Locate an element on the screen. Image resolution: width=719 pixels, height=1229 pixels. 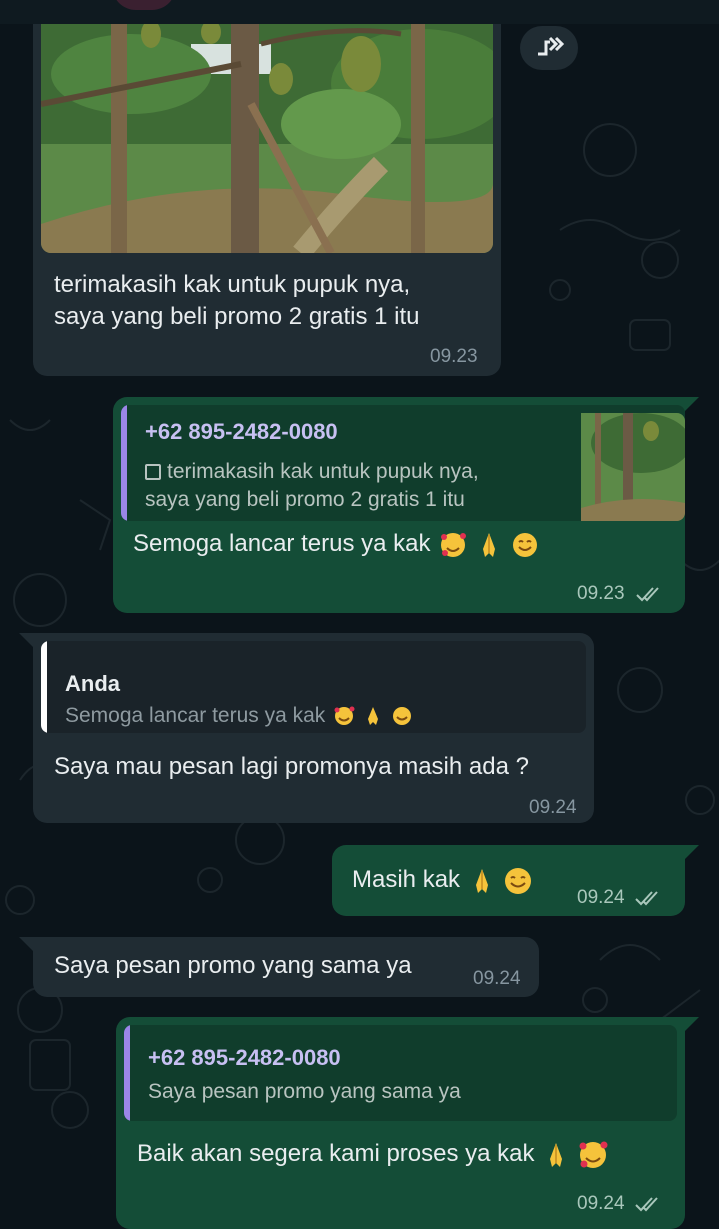
message-text: Baik akan segera kami proses ya kak is located at coordinates (372, 1154).